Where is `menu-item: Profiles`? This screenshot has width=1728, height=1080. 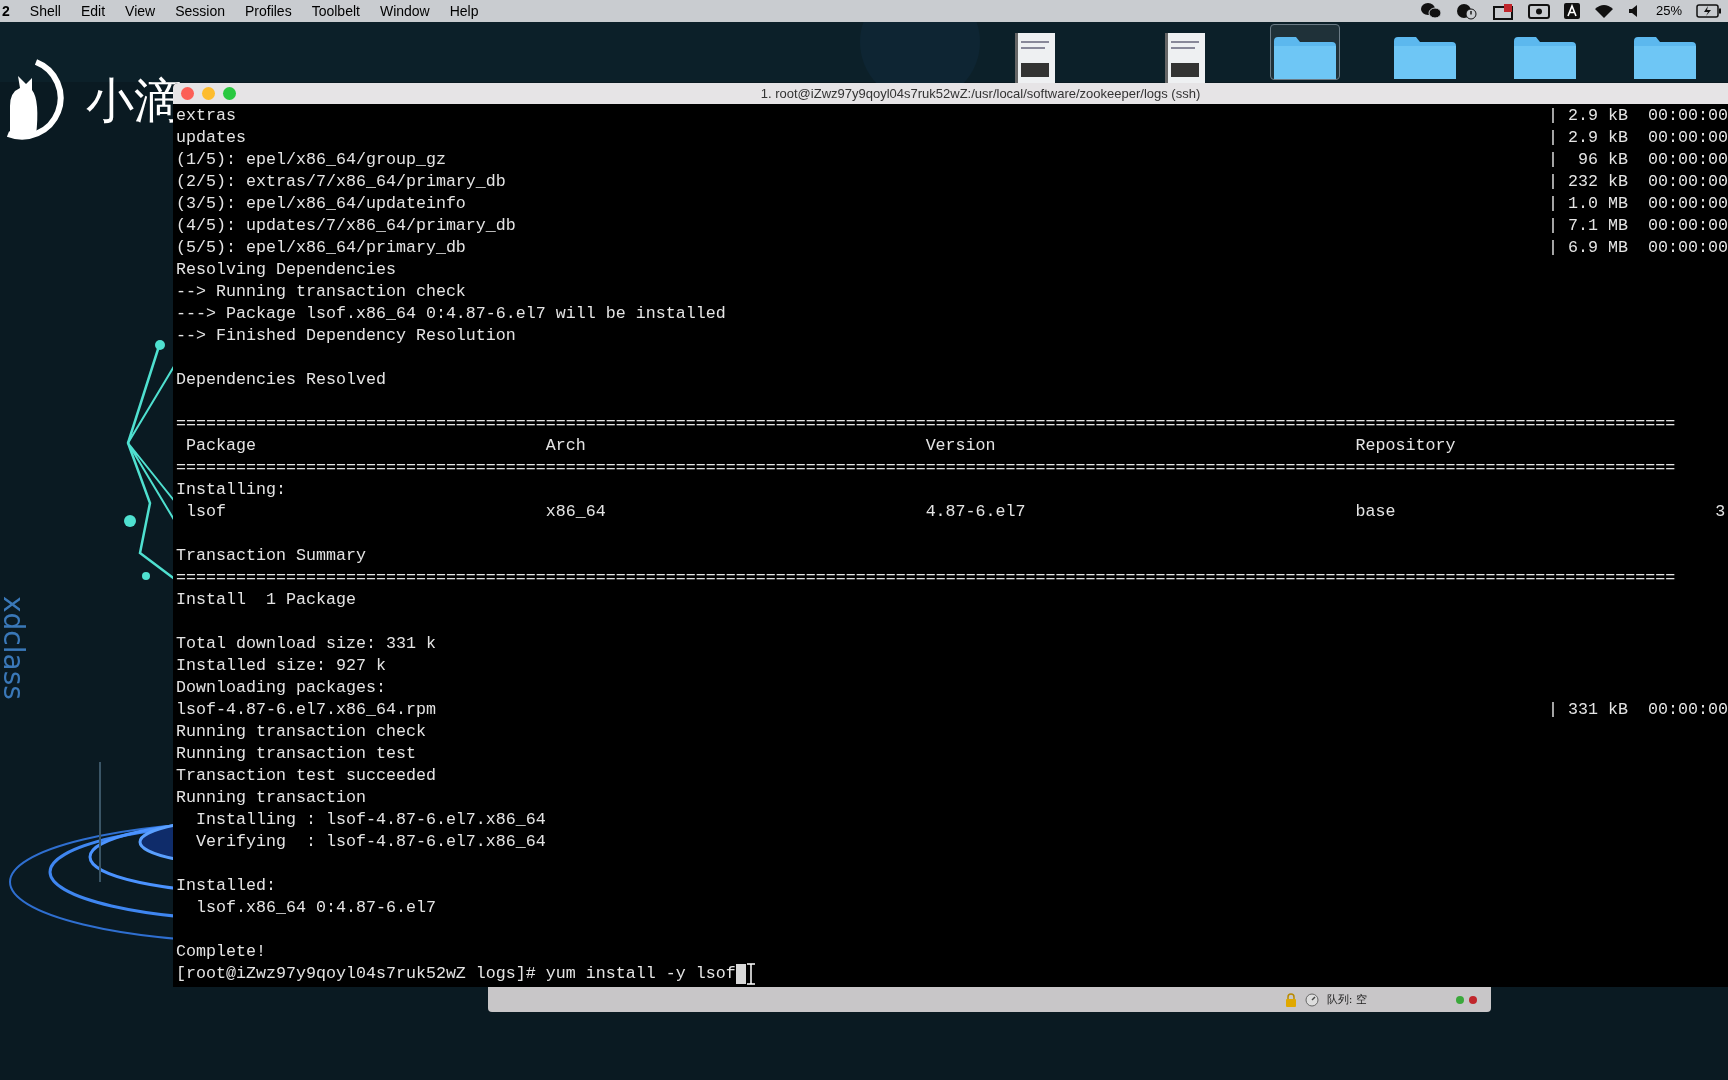
menu-item: Profiles is located at coordinates (268, 11).